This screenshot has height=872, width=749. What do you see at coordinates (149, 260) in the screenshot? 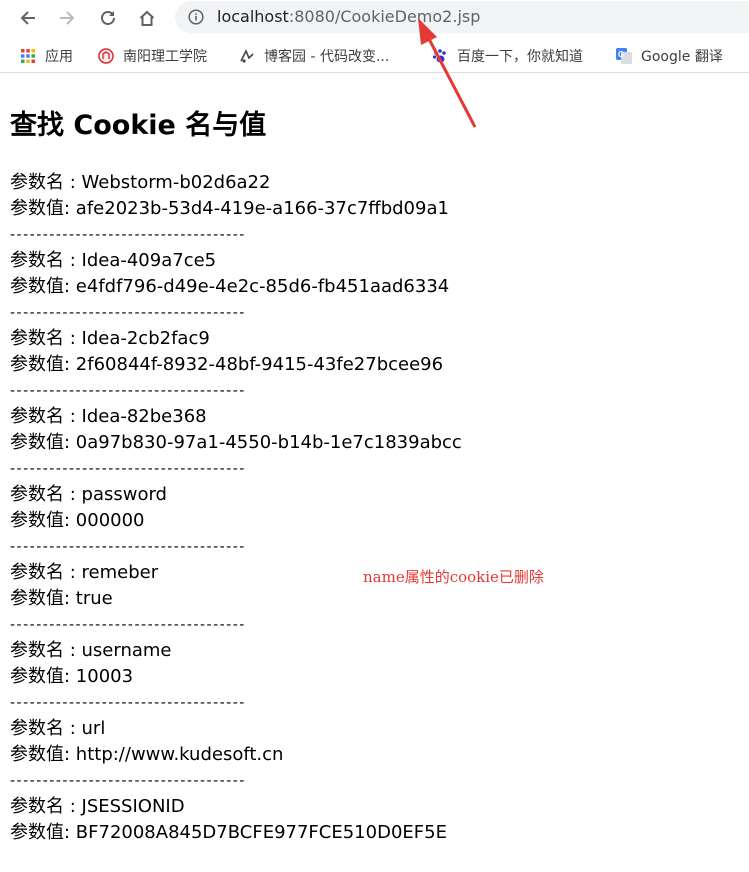
I see `cookie-name-value: Idea-409a7ce5` at bounding box center [149, 260].